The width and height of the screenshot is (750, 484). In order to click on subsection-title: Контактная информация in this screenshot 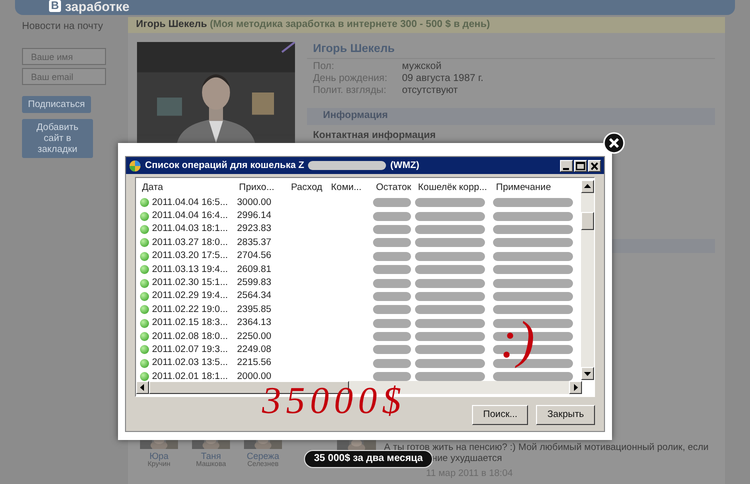, I will do `click(374, 135)`.